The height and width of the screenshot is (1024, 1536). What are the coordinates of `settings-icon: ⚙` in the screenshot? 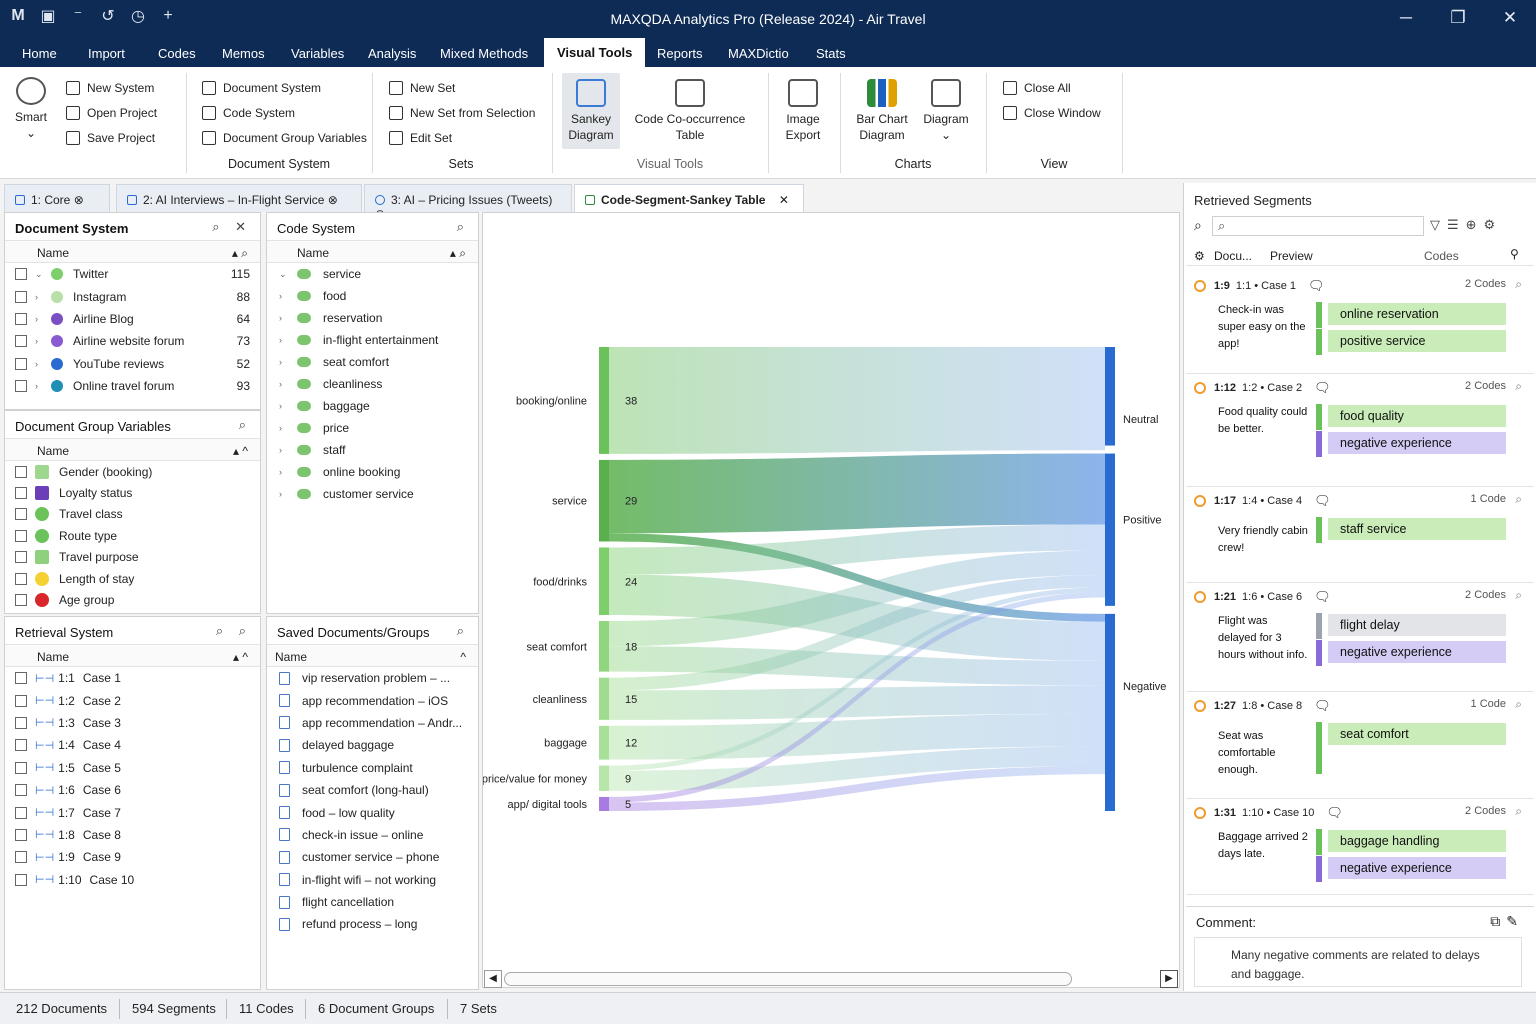 It's located at (1199, 256).